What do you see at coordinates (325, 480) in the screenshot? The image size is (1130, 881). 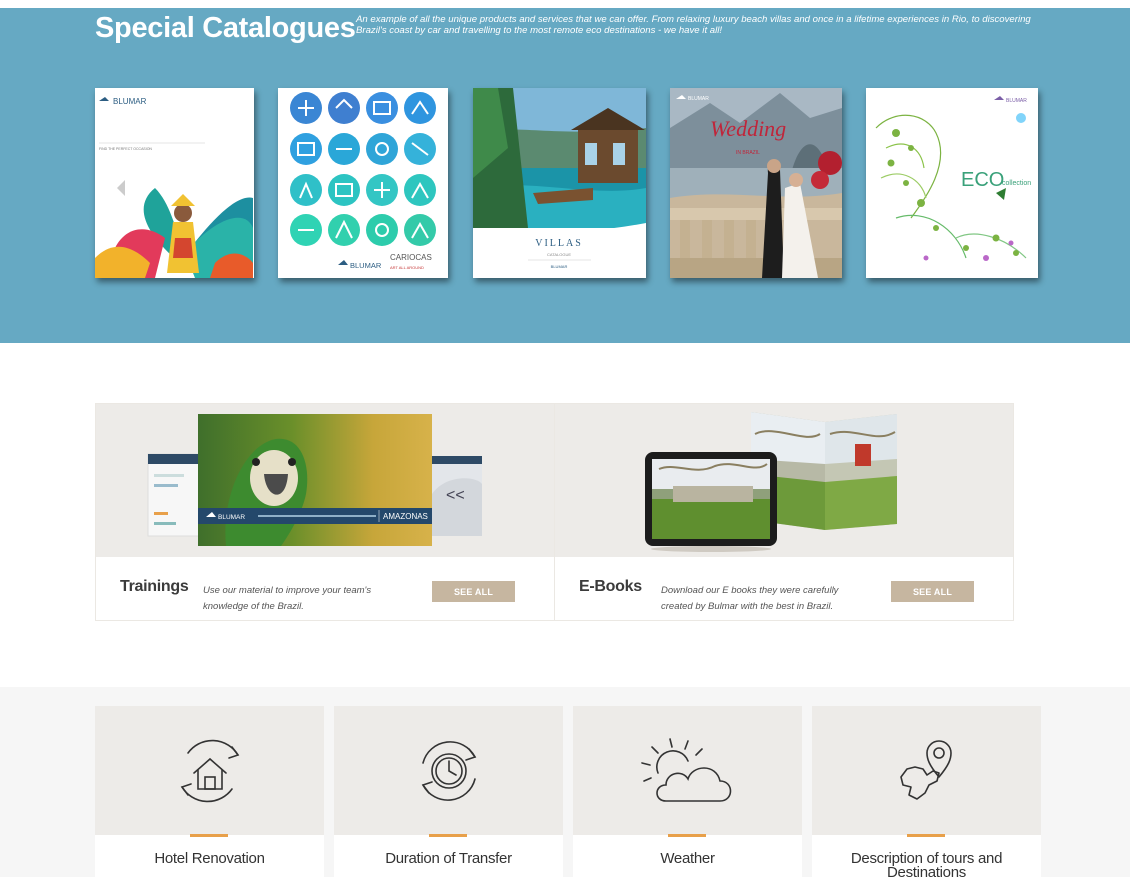 I see `trainings-image: << BLUMAR AMAZONAS` at bounding box center [325, 480].